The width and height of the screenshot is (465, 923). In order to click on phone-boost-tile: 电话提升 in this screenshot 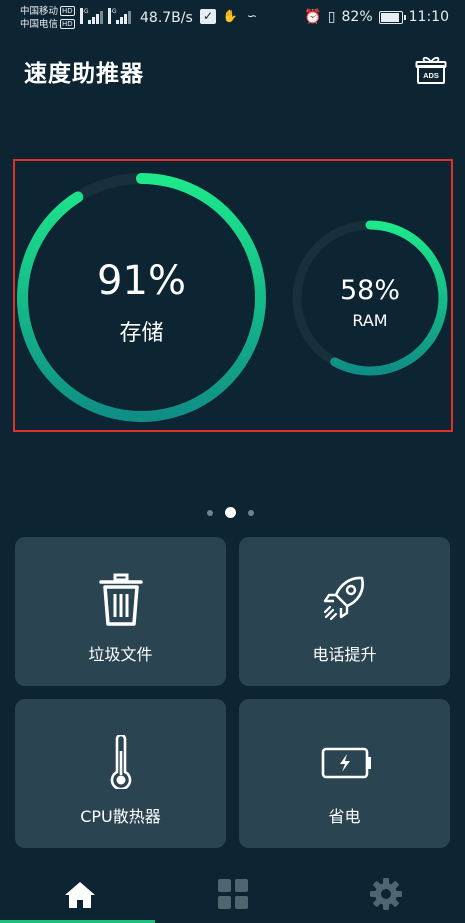, I will do `click(344, 611)`.